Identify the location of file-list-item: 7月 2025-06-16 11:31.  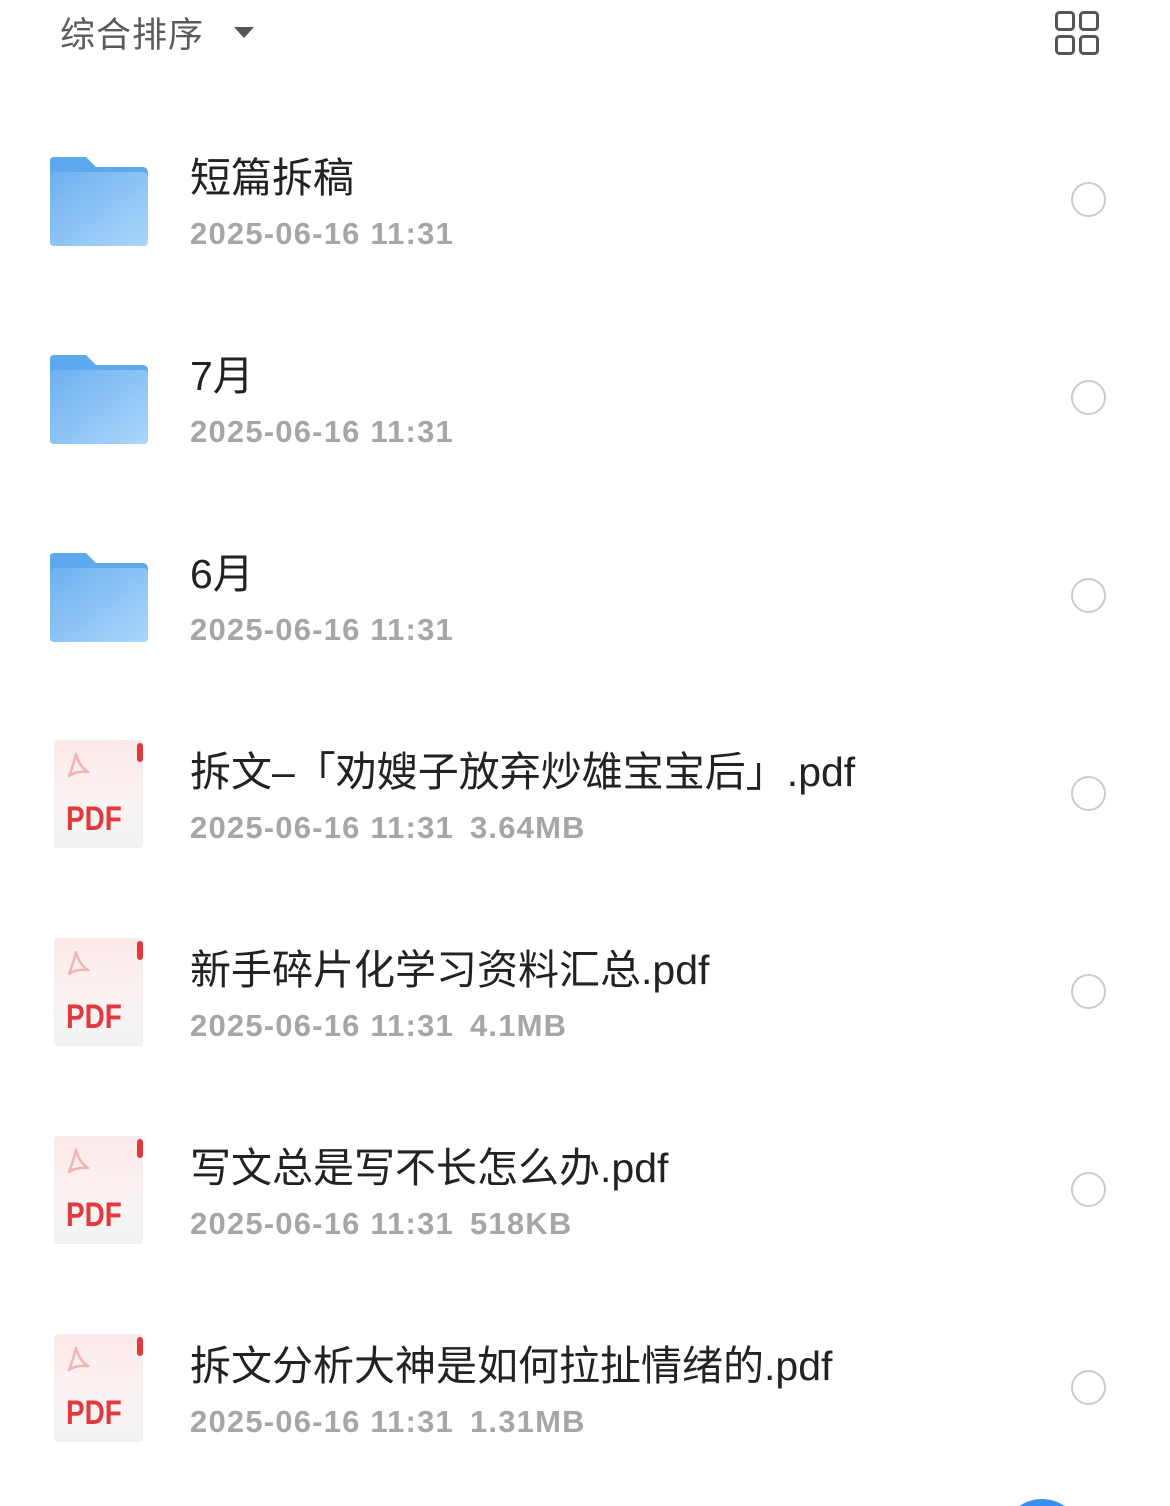
(585, 398).